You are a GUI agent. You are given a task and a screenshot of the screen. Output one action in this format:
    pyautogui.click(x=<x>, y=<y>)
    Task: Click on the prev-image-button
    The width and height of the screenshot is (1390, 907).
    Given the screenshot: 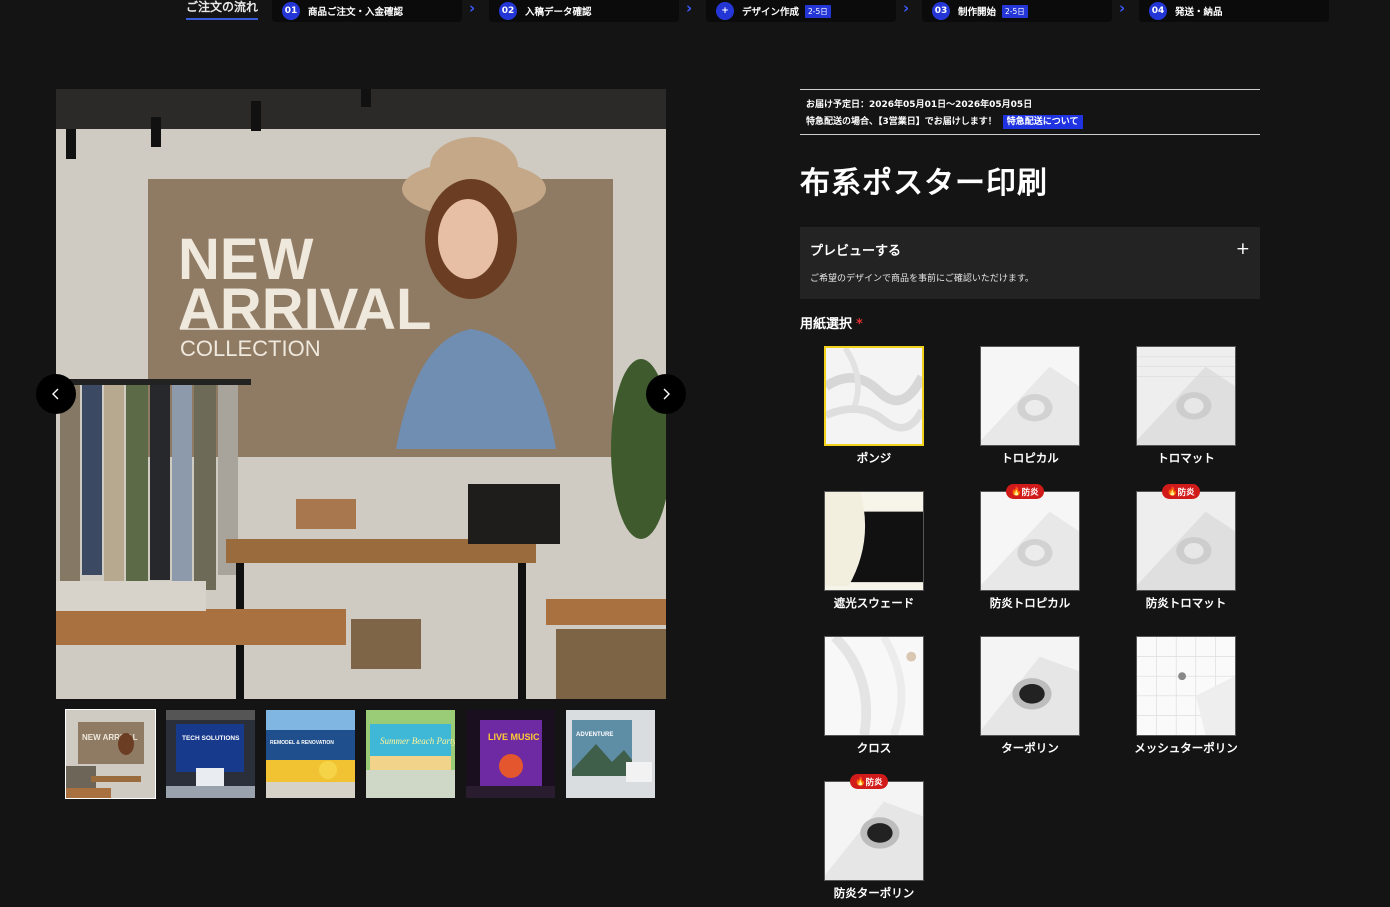 What is the action you would take?
    pyautogui.click(x=56, y=394)
    